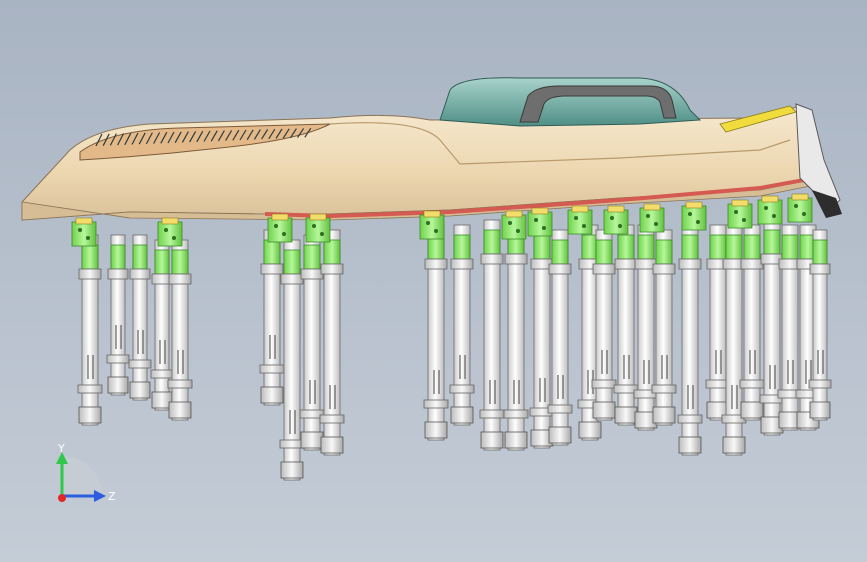 This screenshot has width=867, height=562. What do you see at coordinates (112, 496) in the screenshot?
I see `z-axis-label: Z` at bounding box center [112, 496].